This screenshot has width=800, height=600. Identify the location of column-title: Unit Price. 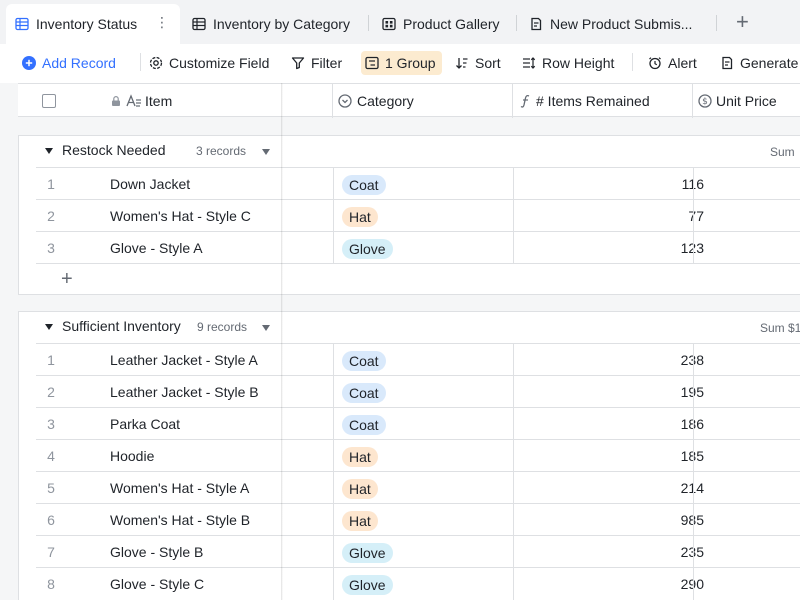
(746, 101).